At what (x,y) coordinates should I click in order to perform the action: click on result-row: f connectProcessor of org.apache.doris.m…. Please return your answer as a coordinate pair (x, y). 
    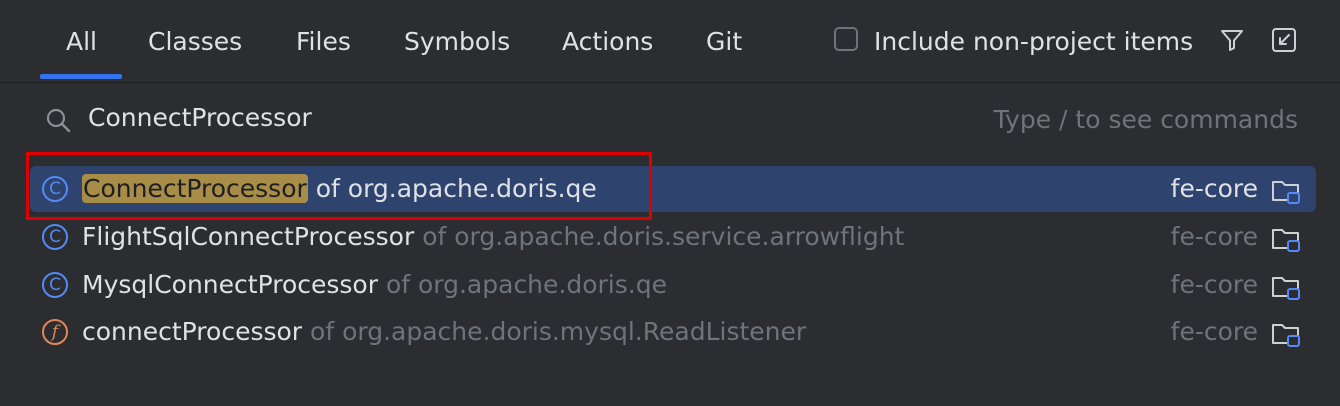
    Looking at the image, I should click on (673, 332).